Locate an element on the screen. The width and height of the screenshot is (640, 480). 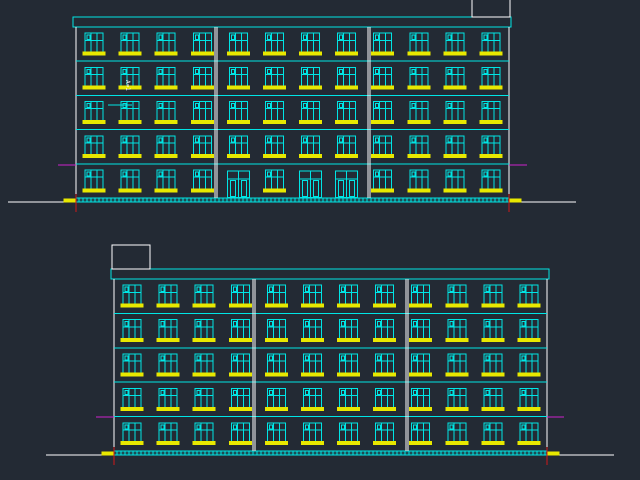
base-step is located at coordinates (108, 453).